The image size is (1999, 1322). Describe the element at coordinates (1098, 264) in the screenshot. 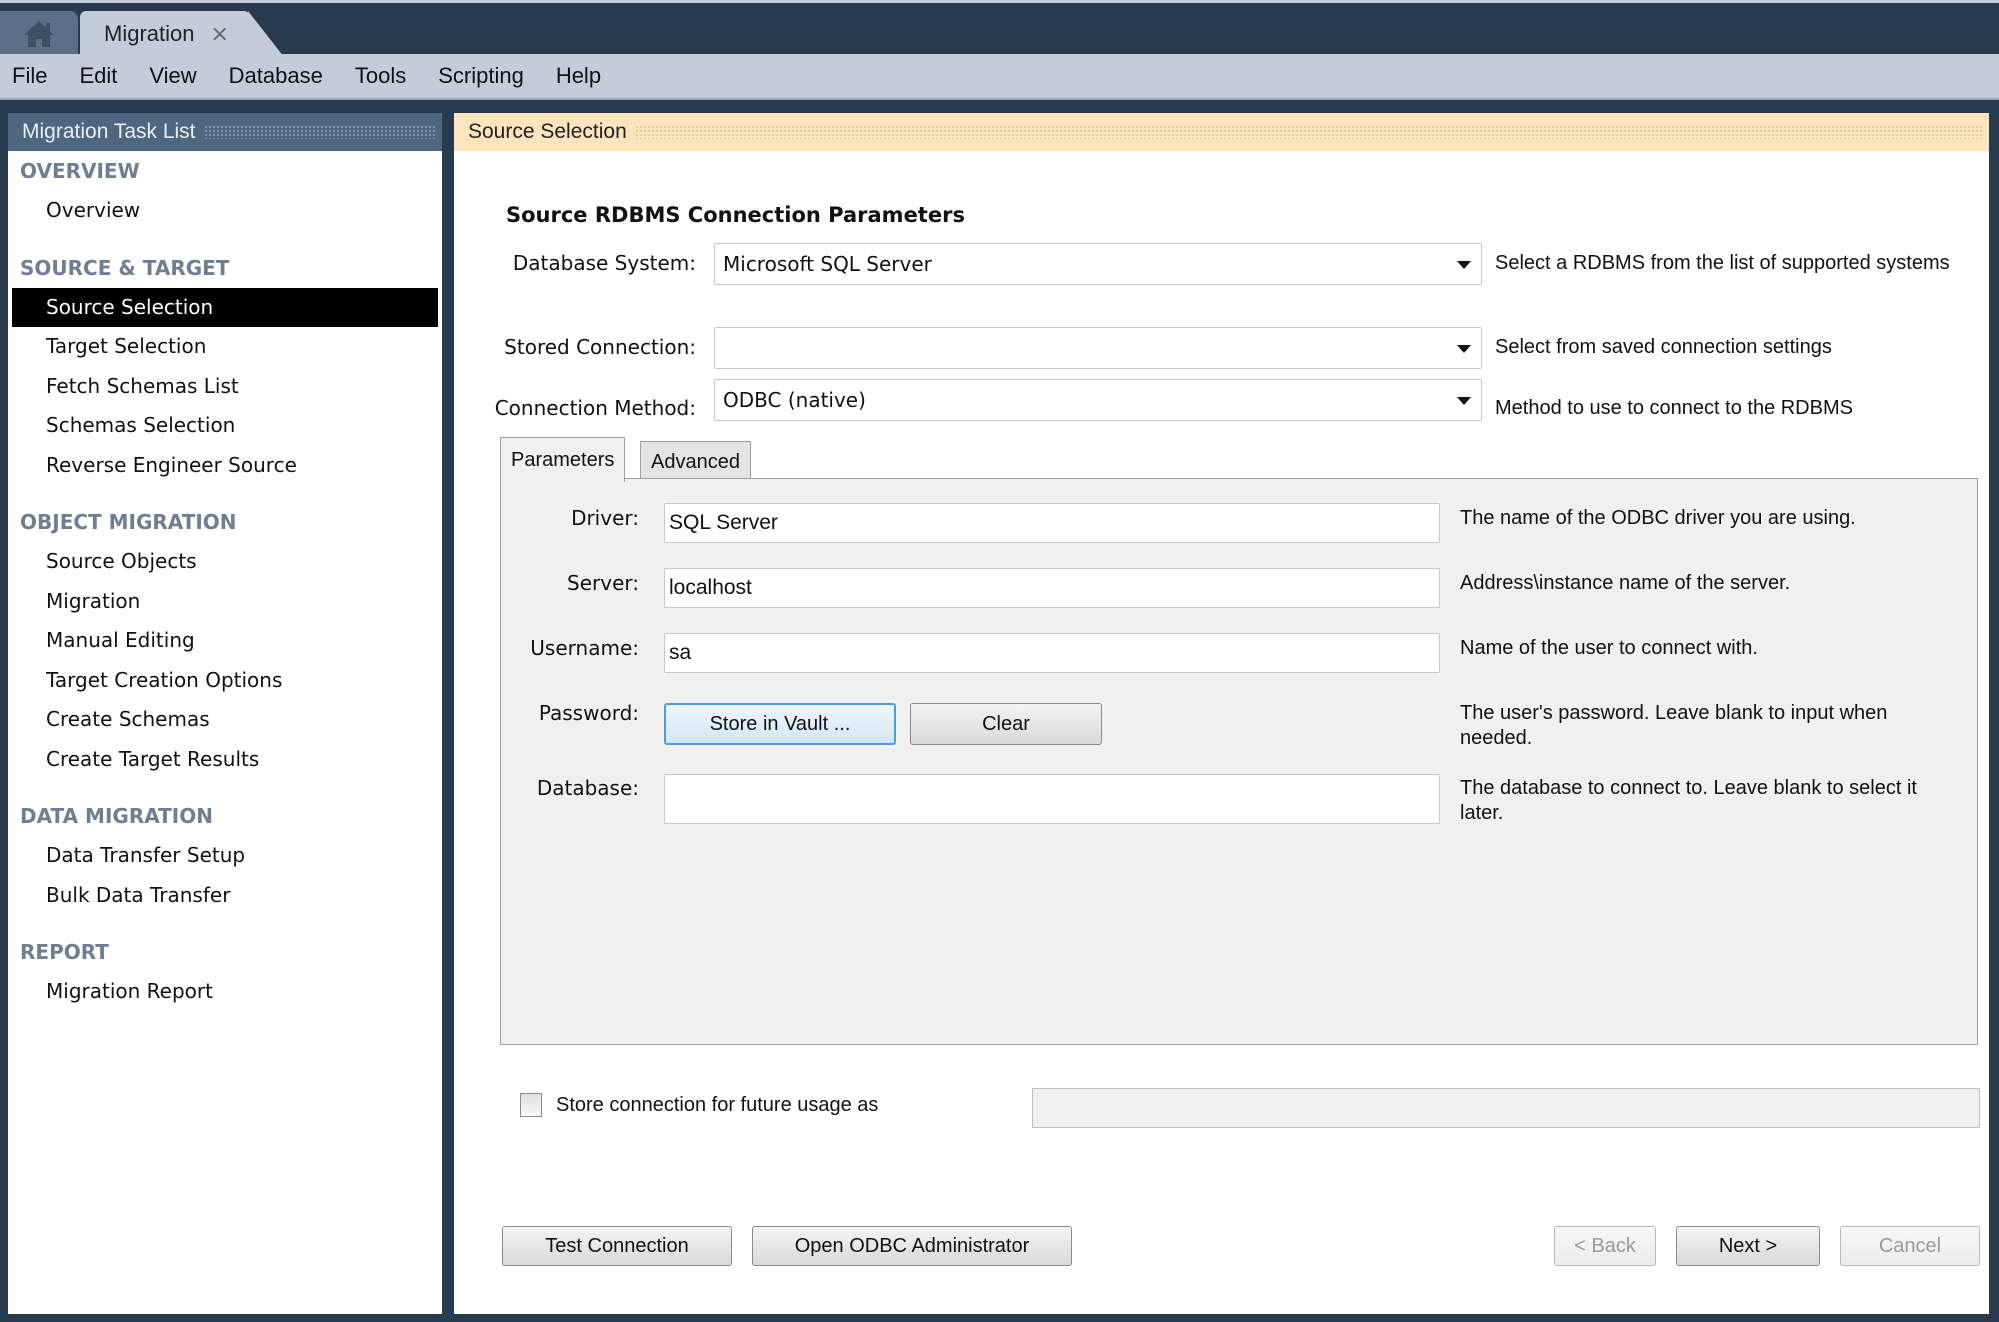

I see `database-system-select: Microsoft SQL Server` at that location.